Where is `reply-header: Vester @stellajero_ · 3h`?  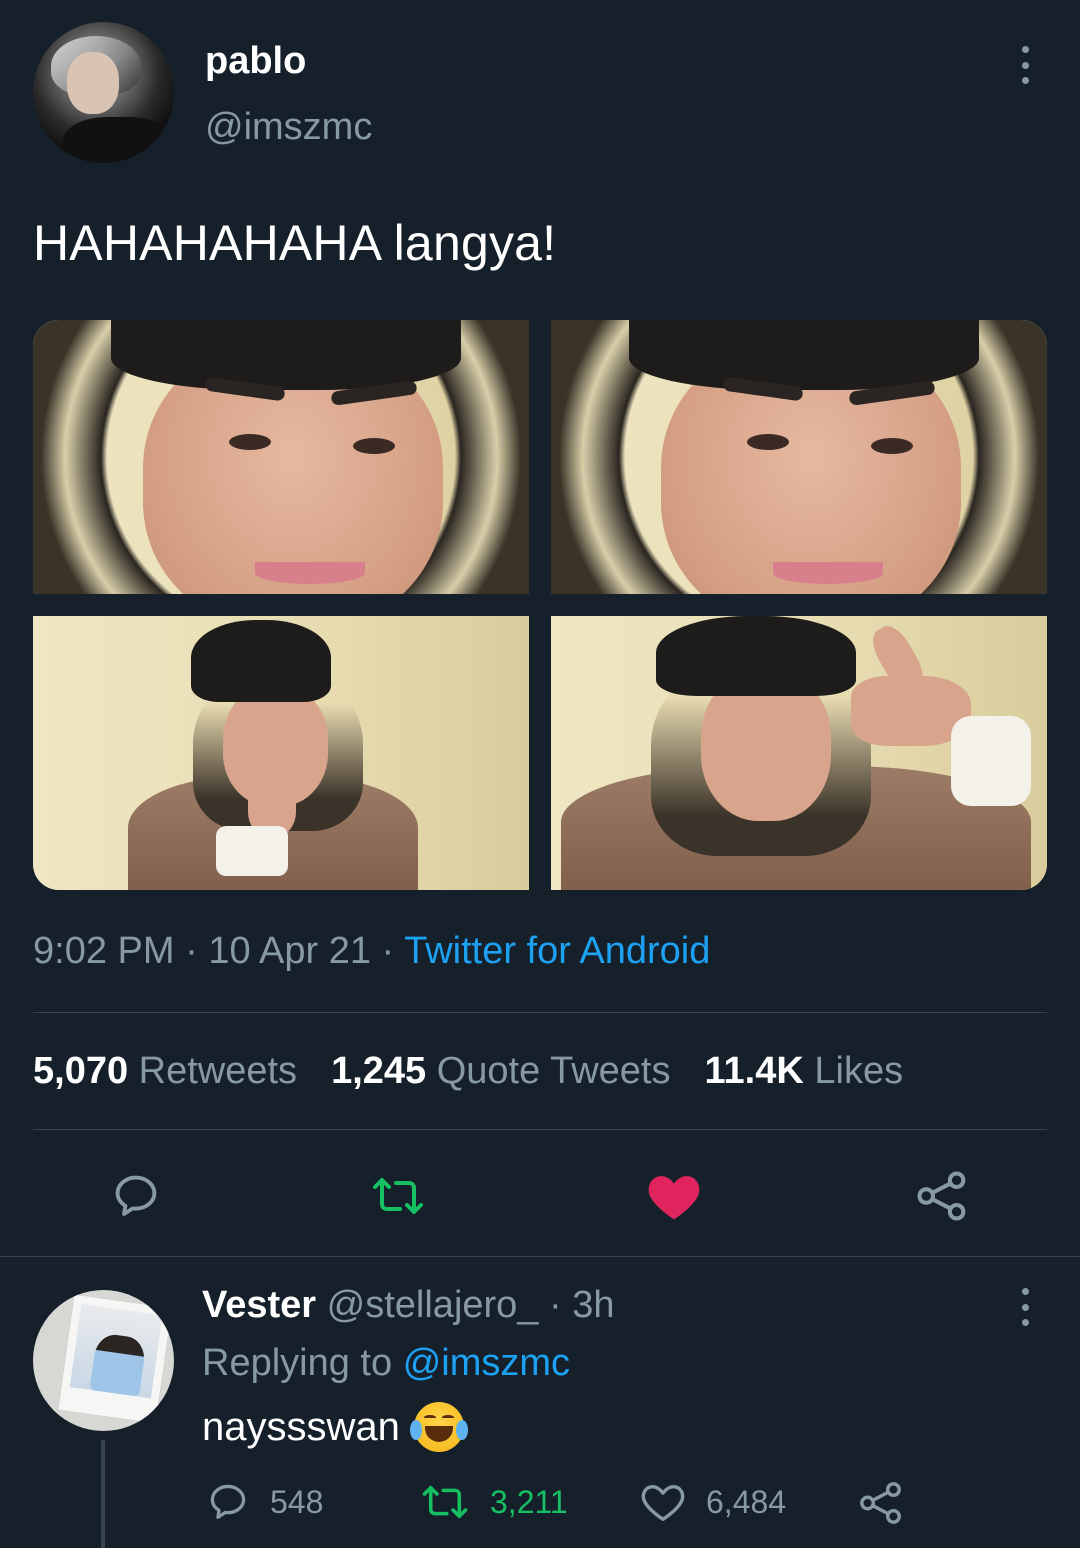
reply-header: Vester @stellajero_ · 3h is located at coordinates (408, 1305).